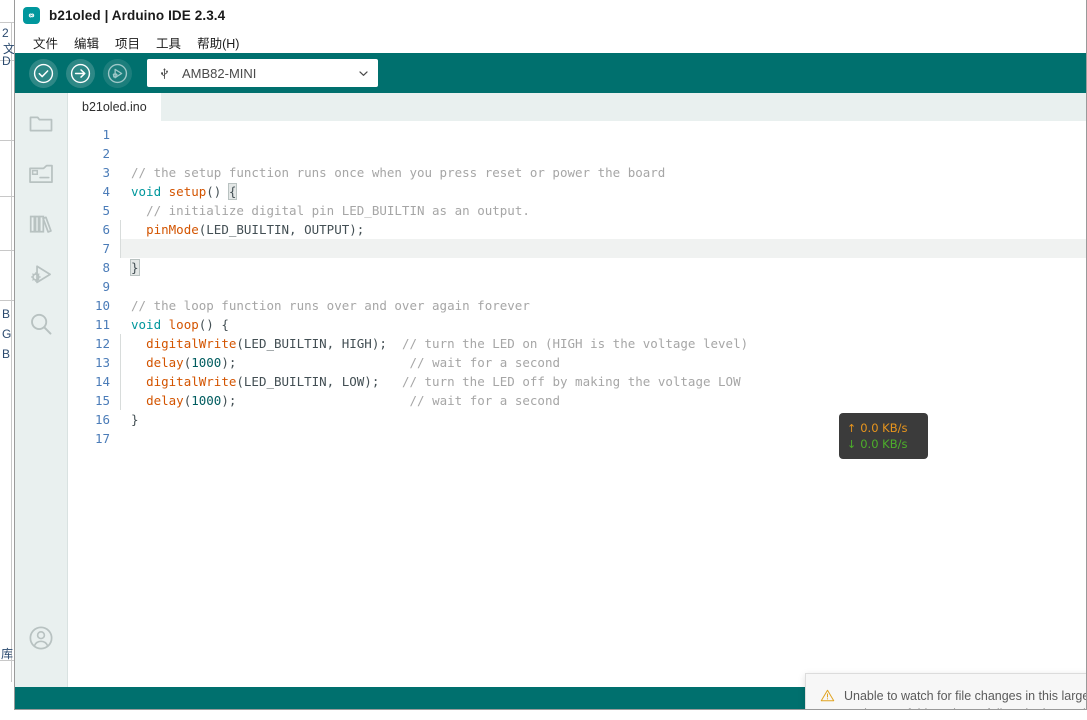 This screenshot has height=720, width=1087. What do you see at coordinates (106, 172) in the screenshot?
I see `line-number: 3` at bounding box center [106, 172].